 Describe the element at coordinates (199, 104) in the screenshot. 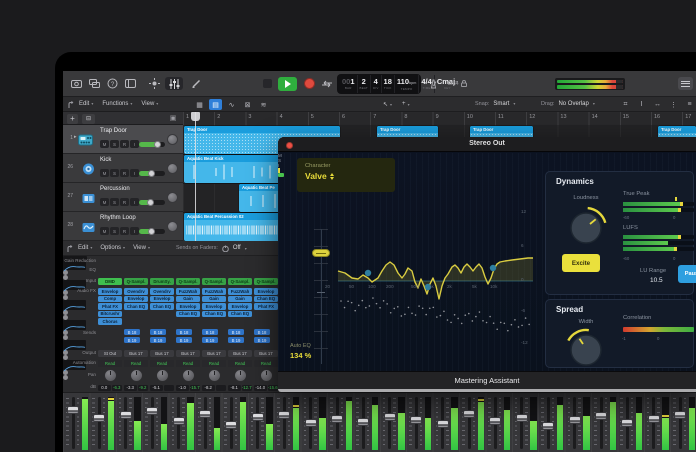

I see `grid-view-icon: ▦` at that location.